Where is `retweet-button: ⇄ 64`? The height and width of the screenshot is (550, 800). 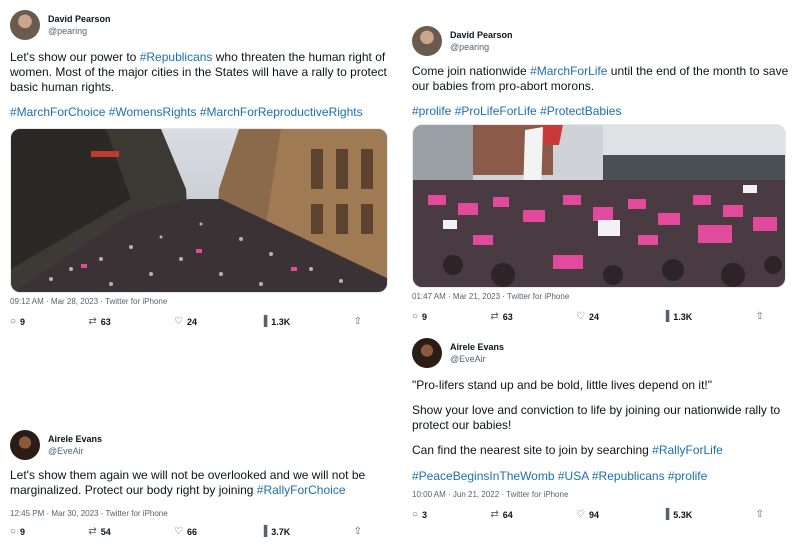 retweet-button: ⇄ 64 is located at coordinates (501, 514).